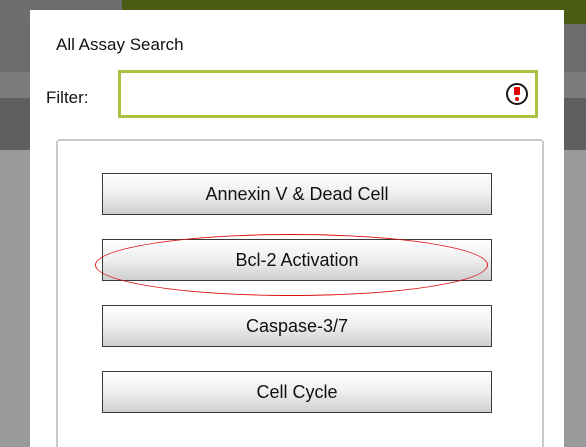 This screenshot has height=447, width=586. Describe the element at coordinates (328, 94) in the screenshot. I see `filter-input` at that location.